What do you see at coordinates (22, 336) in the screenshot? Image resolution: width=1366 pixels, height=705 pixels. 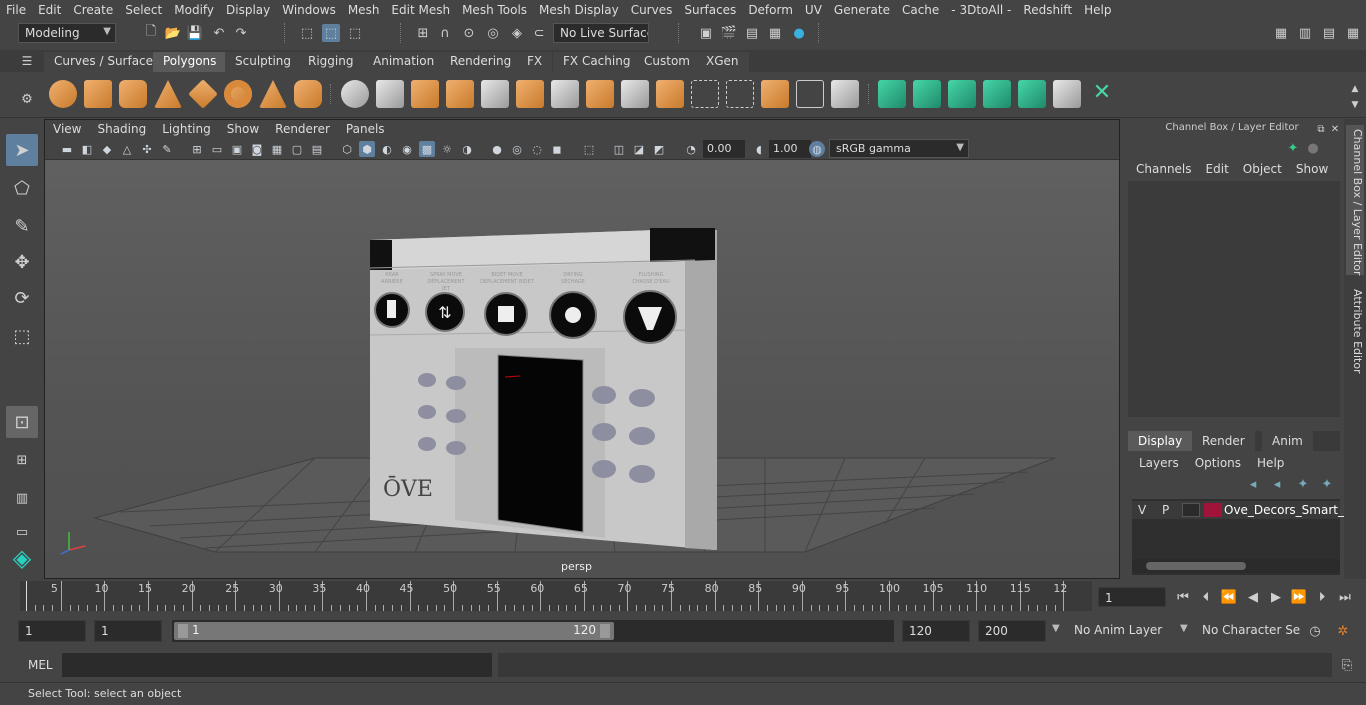 I see `scale-tool-icon: ⬚` at bounding box center [22, 336].